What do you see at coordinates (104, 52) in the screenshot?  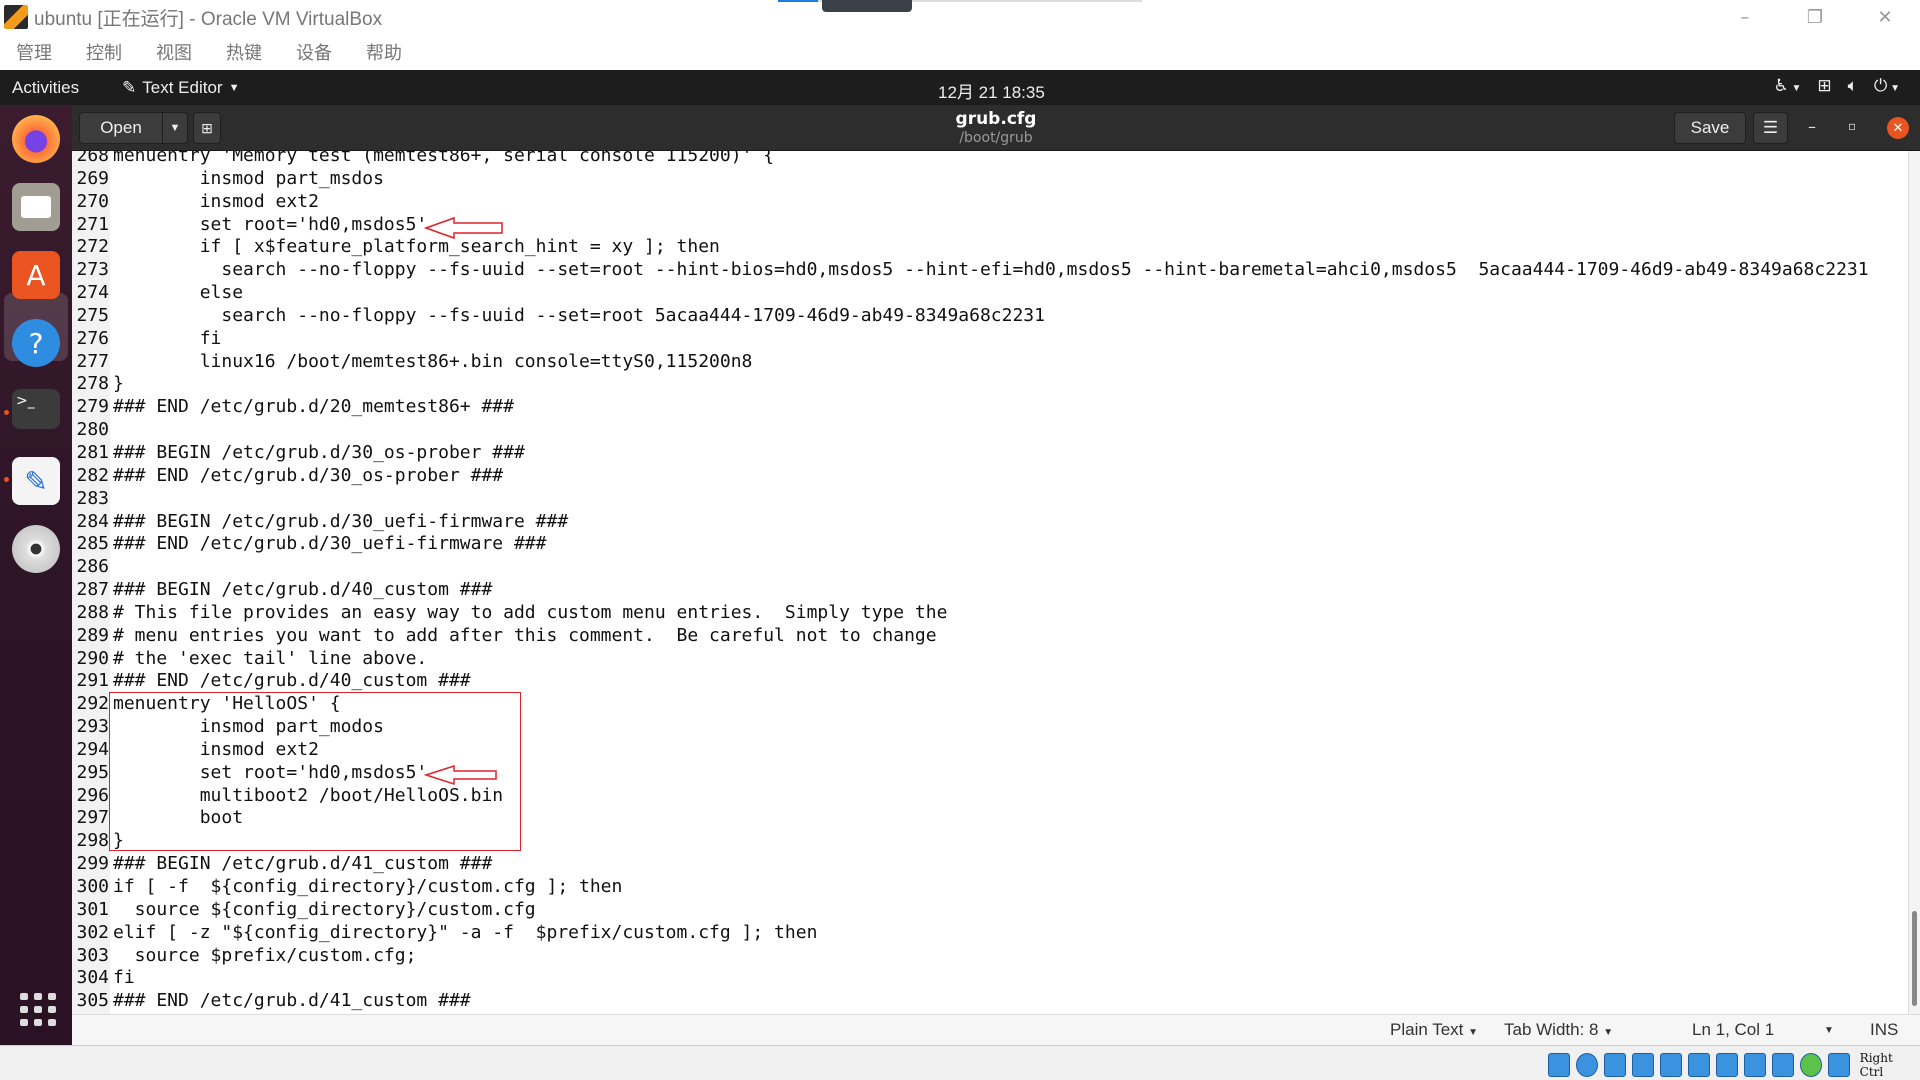 I see `menu-control: 控制` at bounding box center [104, 52].